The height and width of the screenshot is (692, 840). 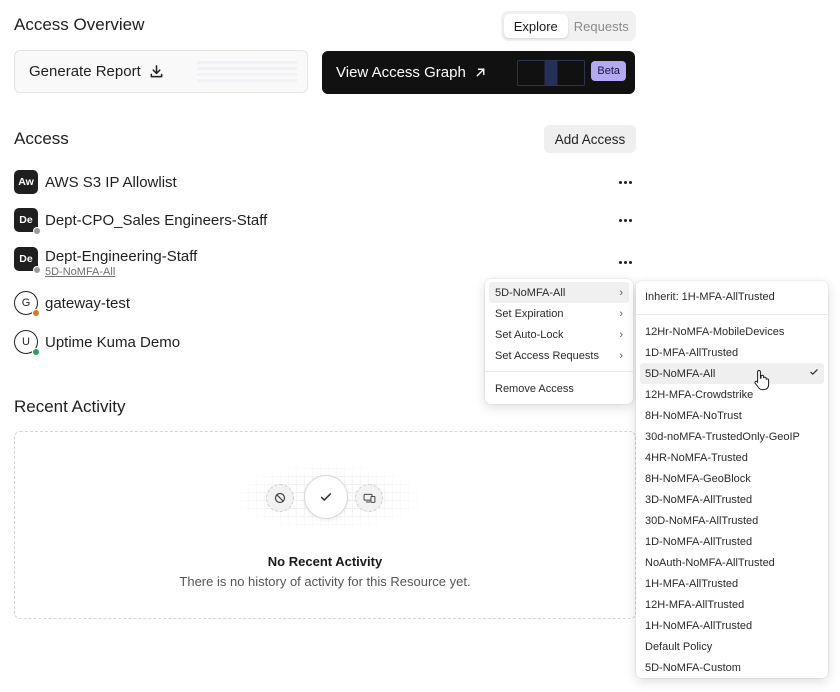 I want to click on add-access-button: Add Access, so click(x=590, y=139).